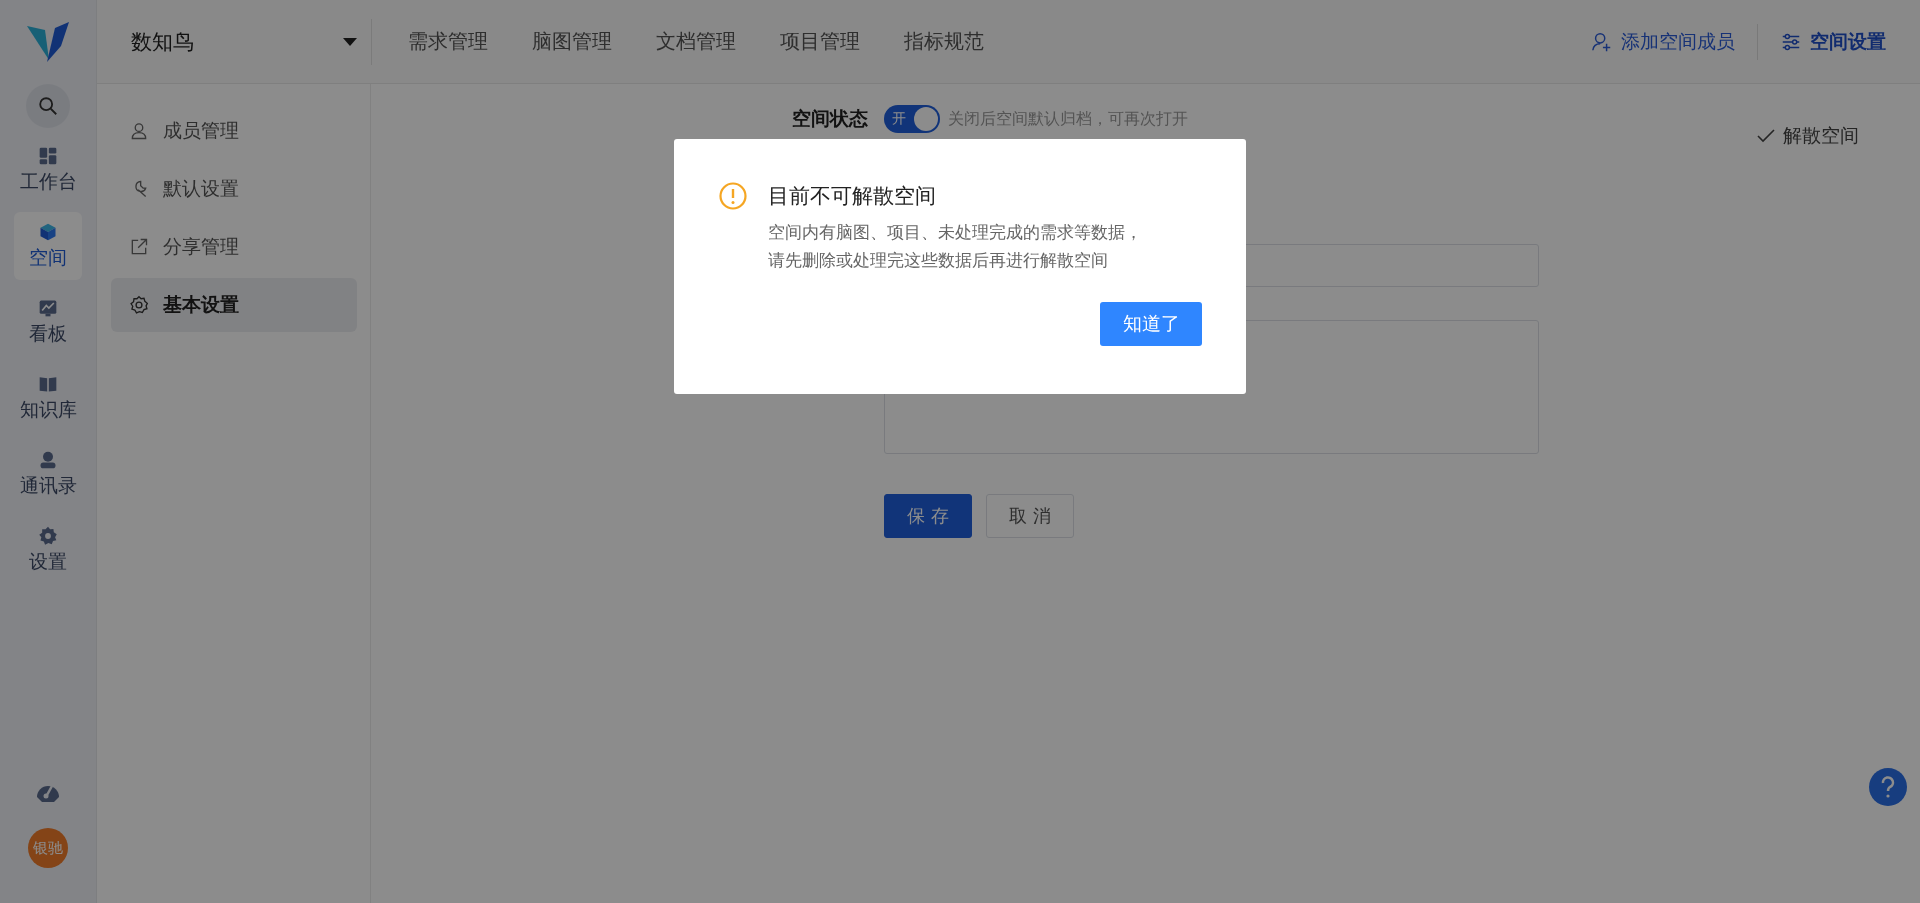 The image size is (1920, 903). I want to click on field-label: 空间状态, so click(829, 118).